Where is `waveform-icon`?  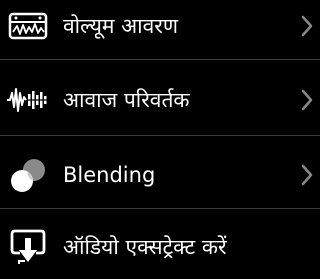
waveform-icon is located at coordinates (28, 100).